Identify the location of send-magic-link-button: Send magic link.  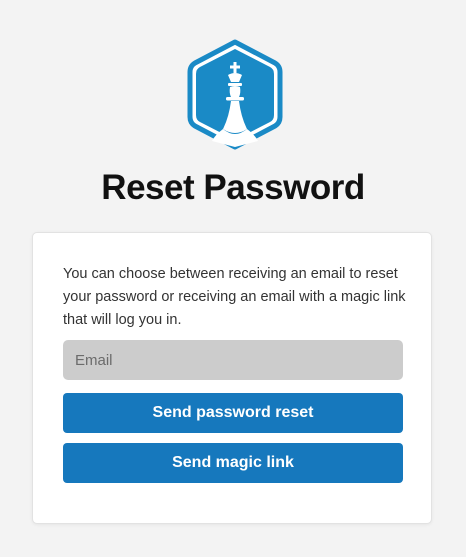
(233, 463).